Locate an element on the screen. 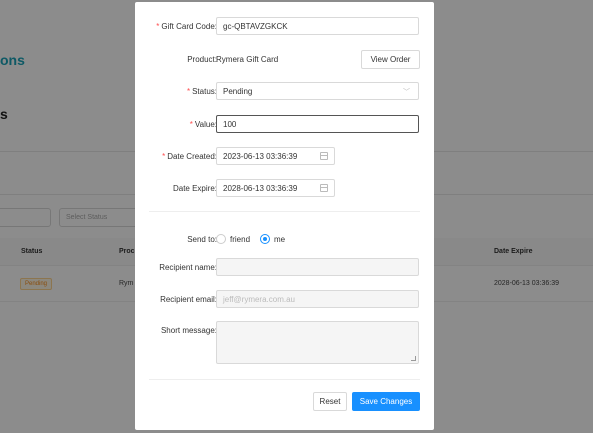  date-expire-picker: 2028-06-13 03:36:39 is located at coordinates (275, 188).